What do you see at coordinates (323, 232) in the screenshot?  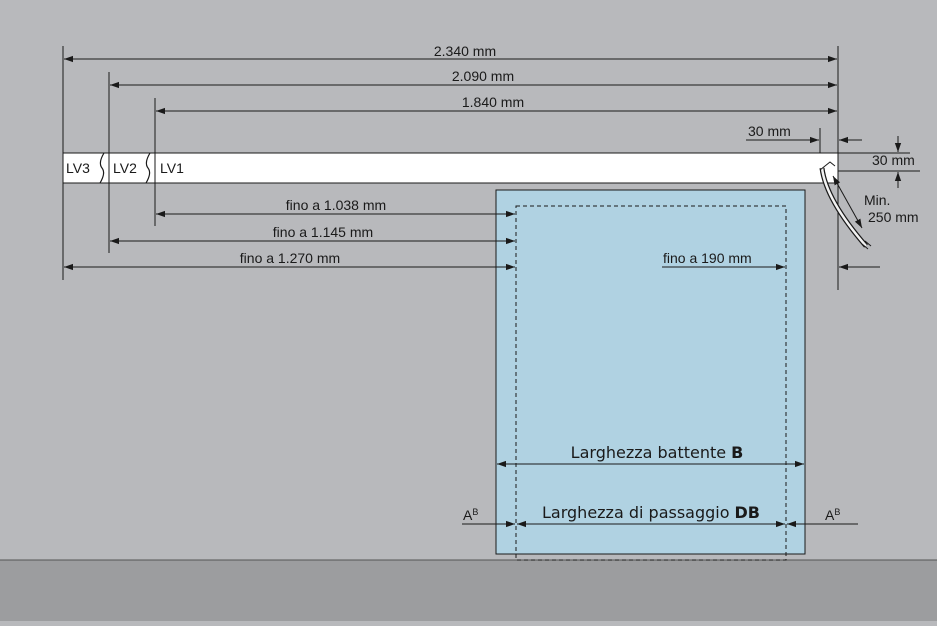 I see `dim-upto-1145: fino a 1.145 mm` at bounding box center [323, 232].